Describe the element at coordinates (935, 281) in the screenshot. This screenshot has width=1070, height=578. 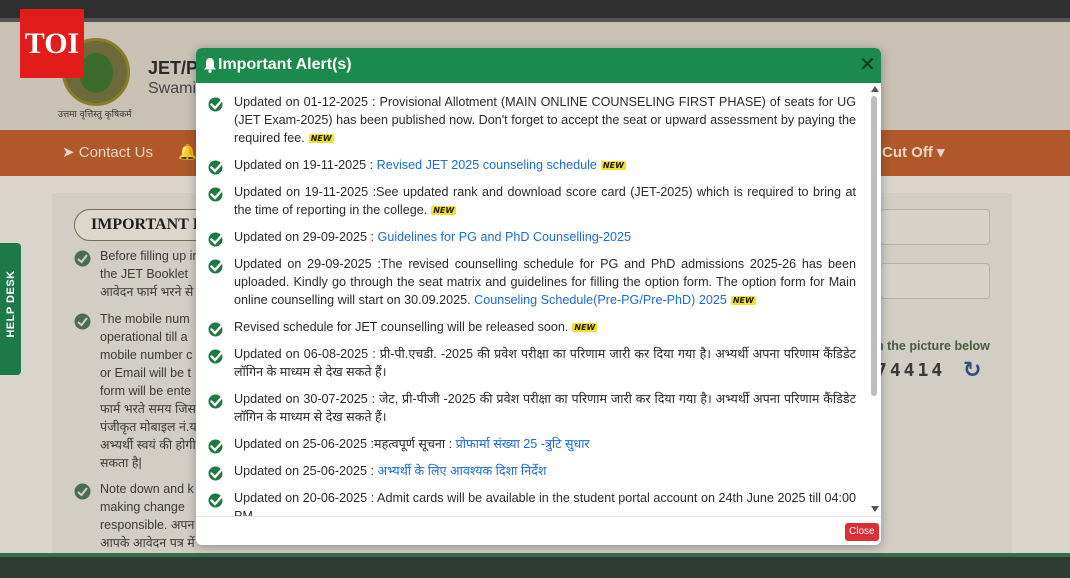
I see `login-password-input` at that location.